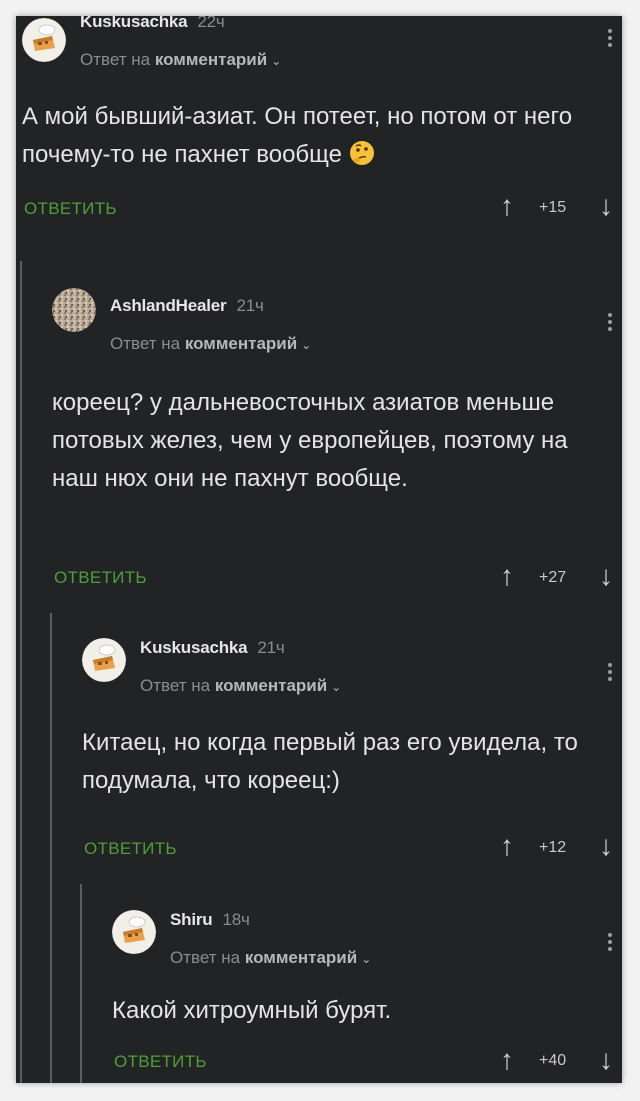  I want to click on thinking-face-emoji-icon, so click(361, 153).